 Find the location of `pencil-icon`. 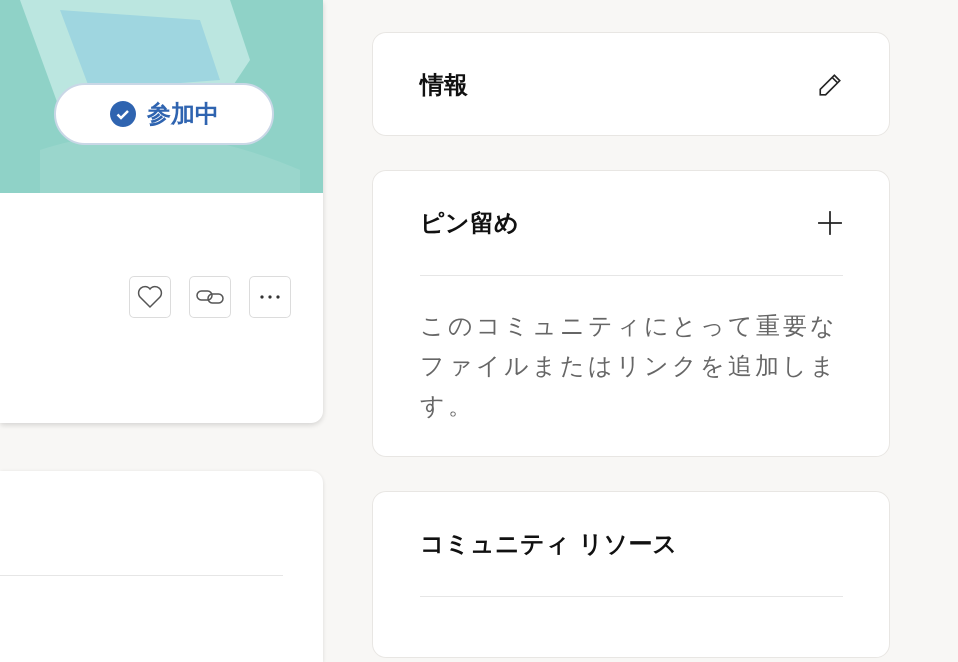

pencil-icon is located at coordinates (830, 85).